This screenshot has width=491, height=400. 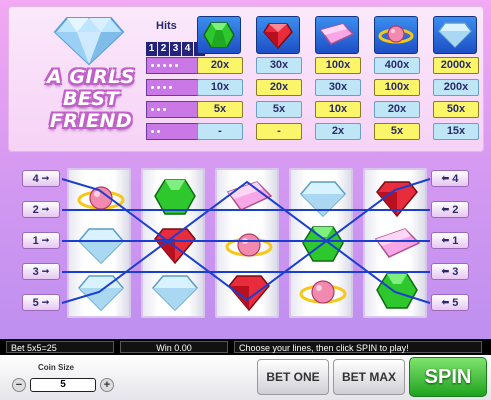 I want to click on line-button-right-4: ⬅ 4, so click(x=450, y=178).